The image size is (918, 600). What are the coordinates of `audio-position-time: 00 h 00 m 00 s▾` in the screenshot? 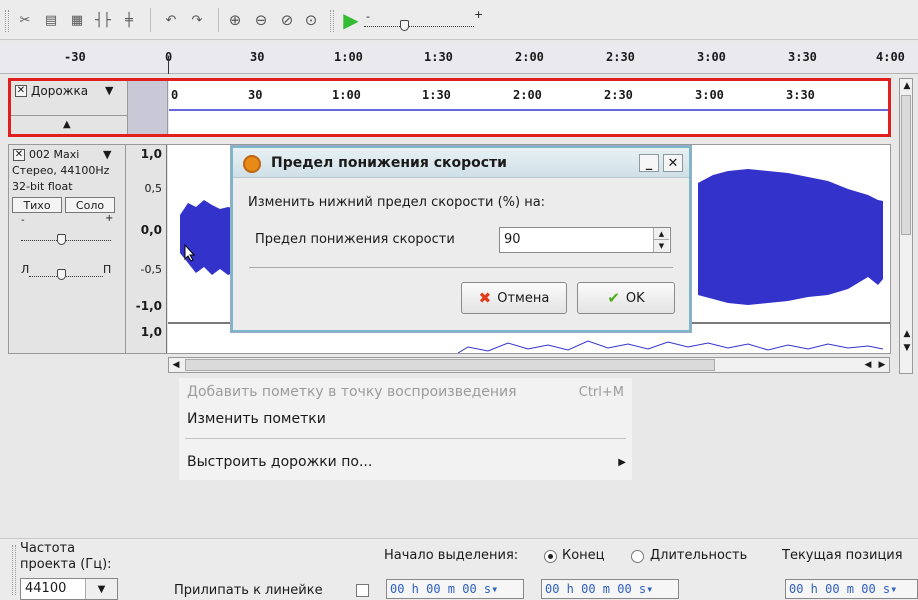 It's located at (851, 589).